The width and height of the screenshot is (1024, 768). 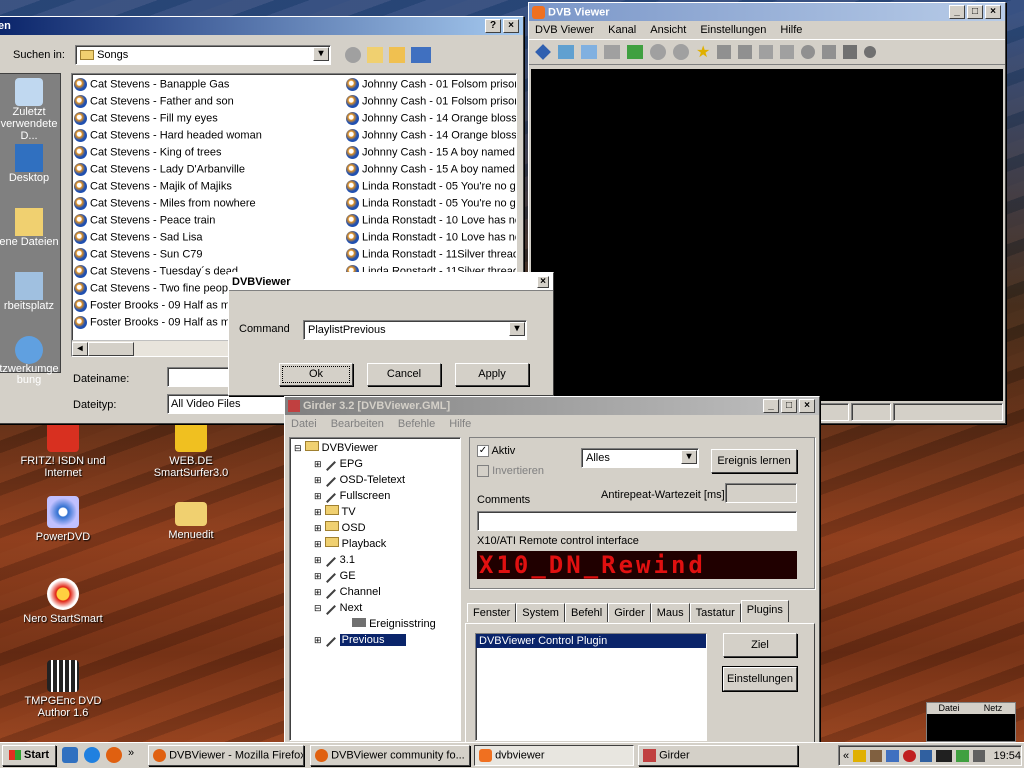 I want to click on tab-befehl: Befehl, so click(x=586, y=612).